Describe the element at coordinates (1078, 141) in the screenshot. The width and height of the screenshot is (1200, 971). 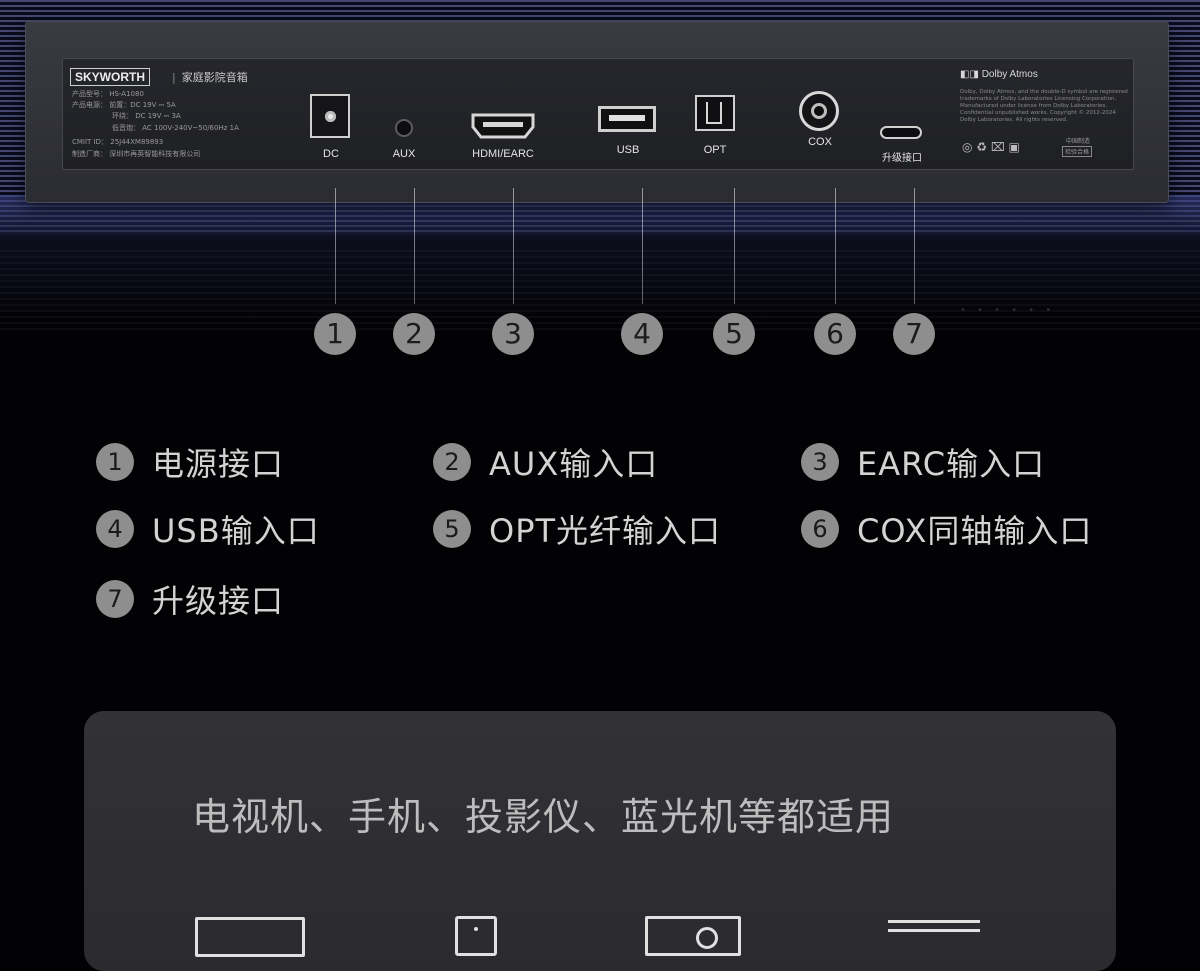
I see `made-in-china-label: 中国制造` at that location.